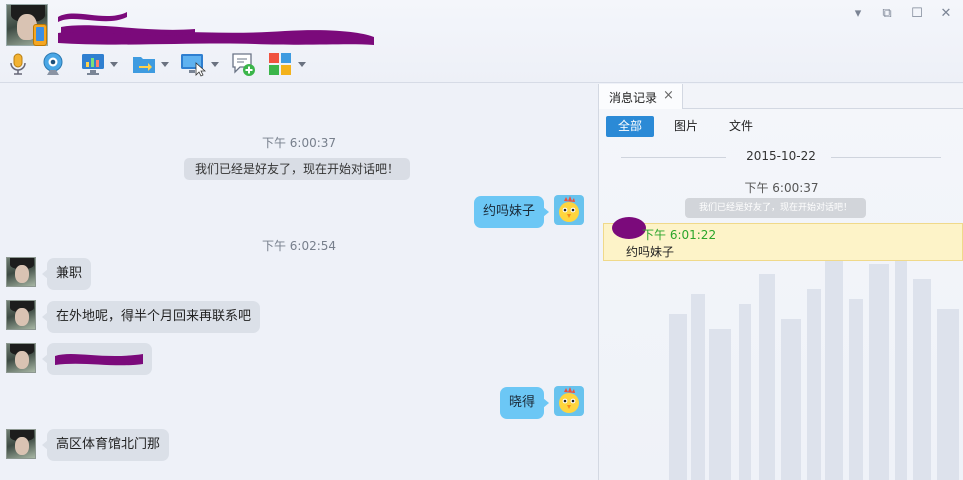  Describe the element at coordinates (40, 35) in the screenshot. I see `mobile-online-icon` at that location.